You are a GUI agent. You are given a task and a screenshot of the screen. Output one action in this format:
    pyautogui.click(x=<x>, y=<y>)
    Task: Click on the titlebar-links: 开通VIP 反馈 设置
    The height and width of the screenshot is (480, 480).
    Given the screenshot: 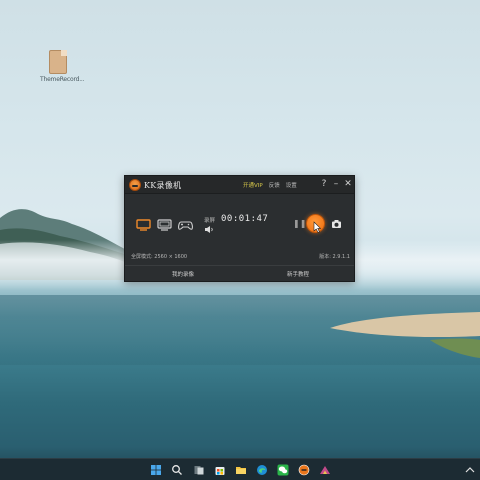 What is the action you would take?
    pyautogui.click(x=273, y=185)
    